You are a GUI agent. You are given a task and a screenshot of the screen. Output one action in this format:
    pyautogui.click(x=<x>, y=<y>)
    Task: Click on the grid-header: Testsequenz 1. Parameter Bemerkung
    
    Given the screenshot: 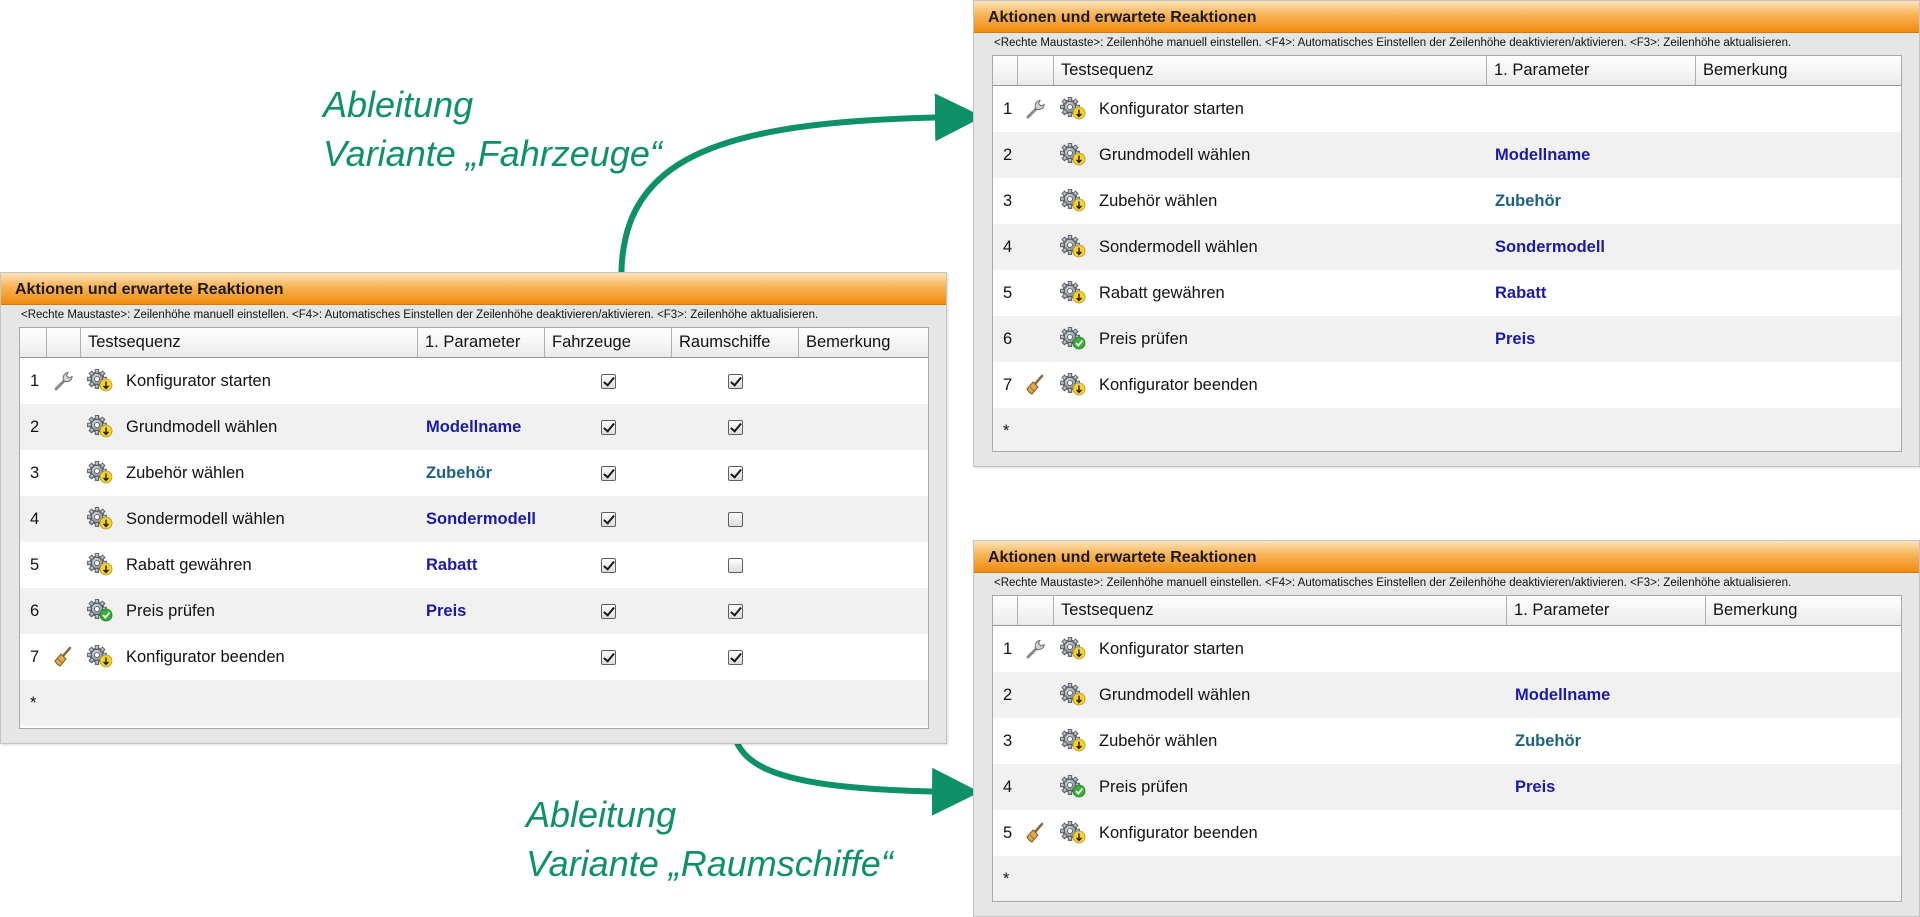 What is the action you would take?
    pyautogui.click(x=1447, y=71)
    